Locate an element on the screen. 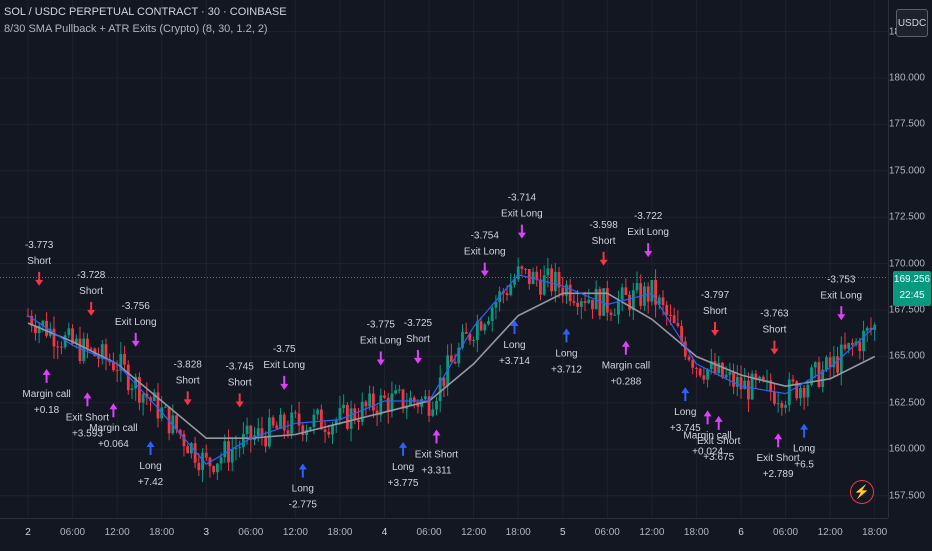 Image resolution: width=932 pixels, height=551 pixels. trade-label: +3.675 is located at coordinates (718, 457).